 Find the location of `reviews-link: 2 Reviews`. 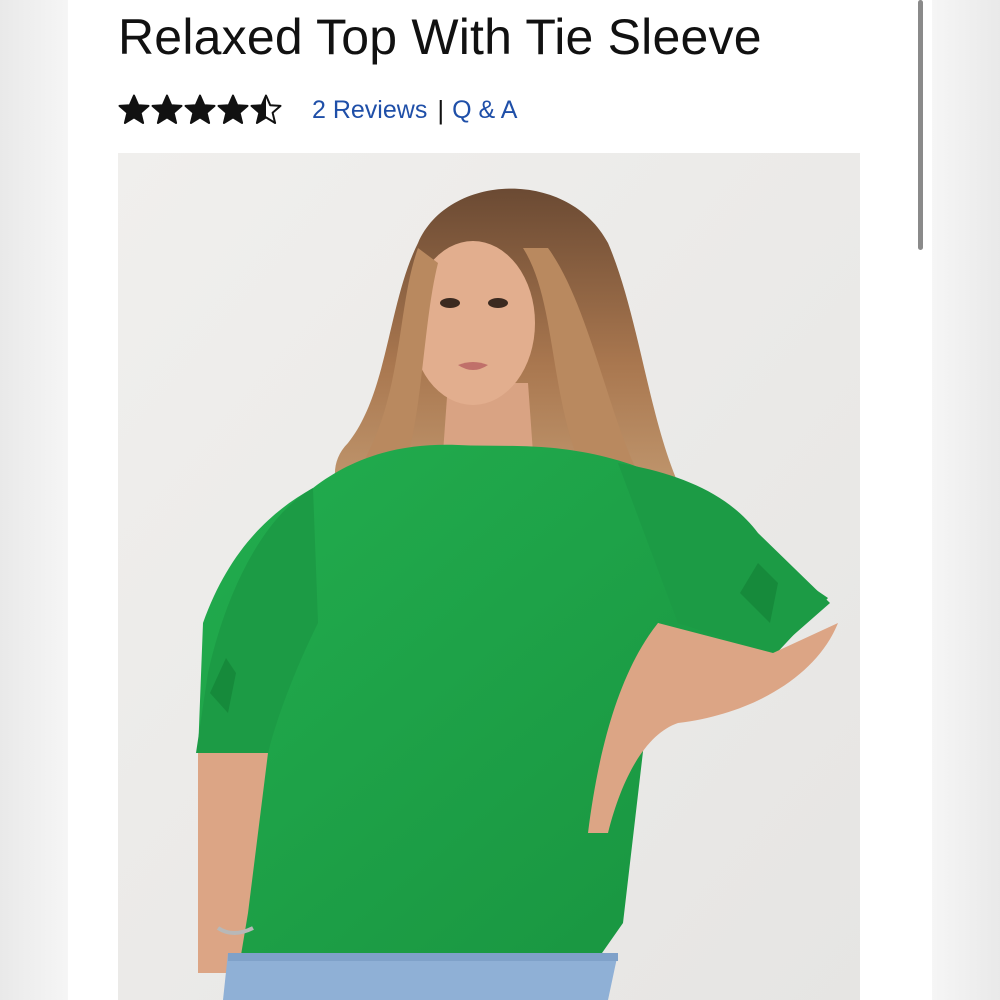

reviews-link: 2 Reviews is located at coordinates (369, 110).